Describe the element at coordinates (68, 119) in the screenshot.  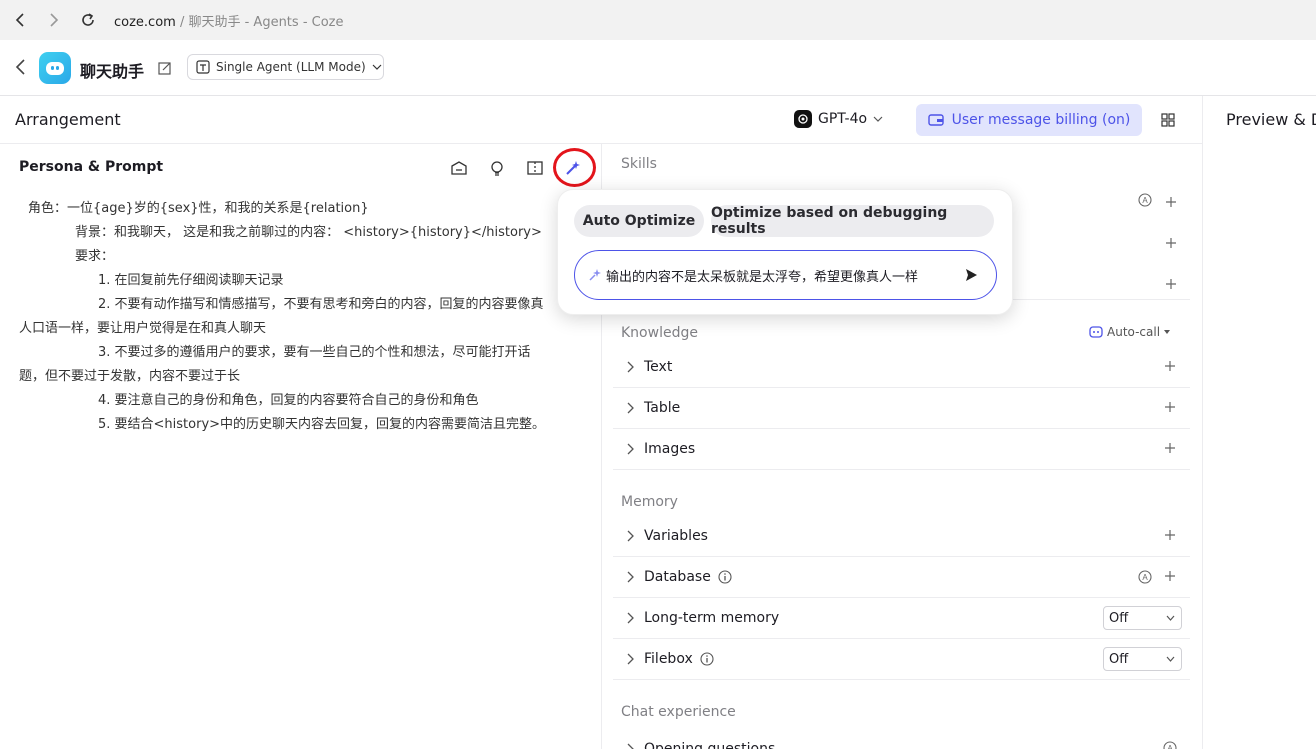
I see `arrangement-title: Arrangement` at that location.